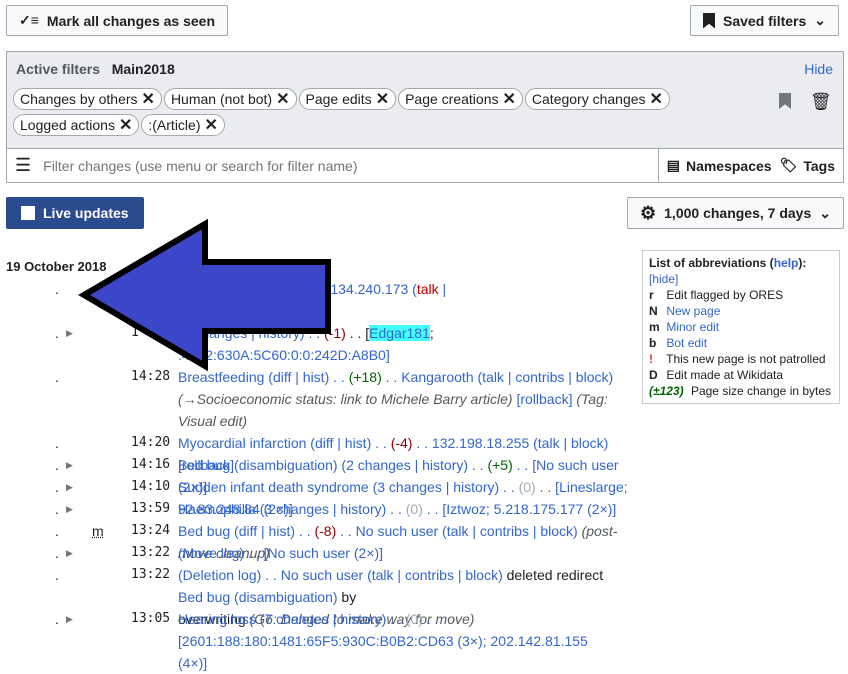 This screenshot has height=674, width=848. I want to click on arrow-shape, so click(204, 295).